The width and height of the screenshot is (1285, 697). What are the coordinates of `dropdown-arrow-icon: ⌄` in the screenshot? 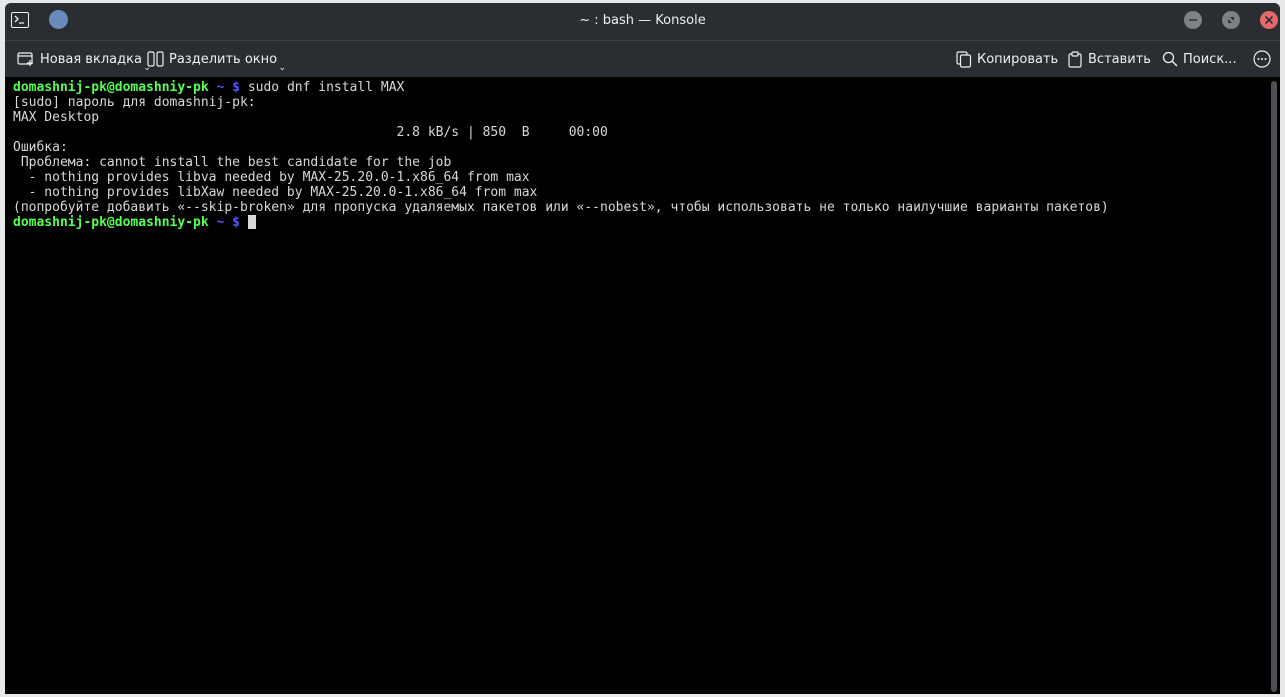 It's located at (283, 68).